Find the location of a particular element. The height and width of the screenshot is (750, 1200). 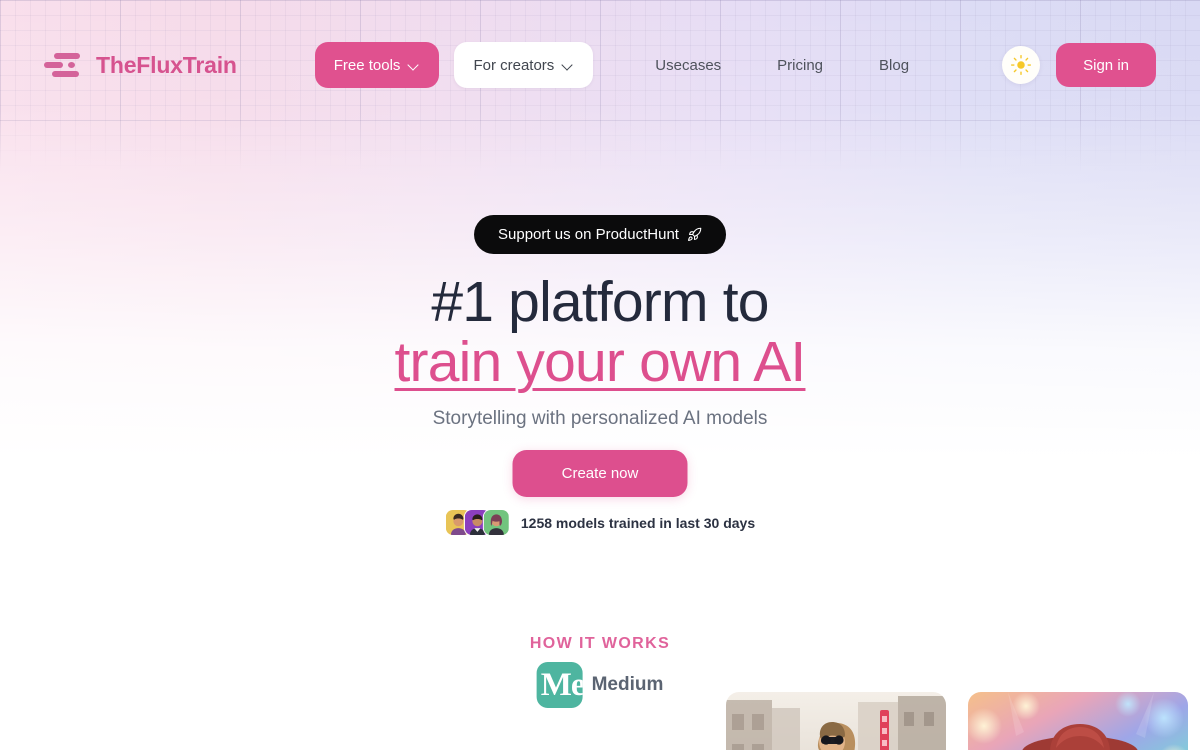

platform-medium: Me Medium is located at coordinates (600, 685).